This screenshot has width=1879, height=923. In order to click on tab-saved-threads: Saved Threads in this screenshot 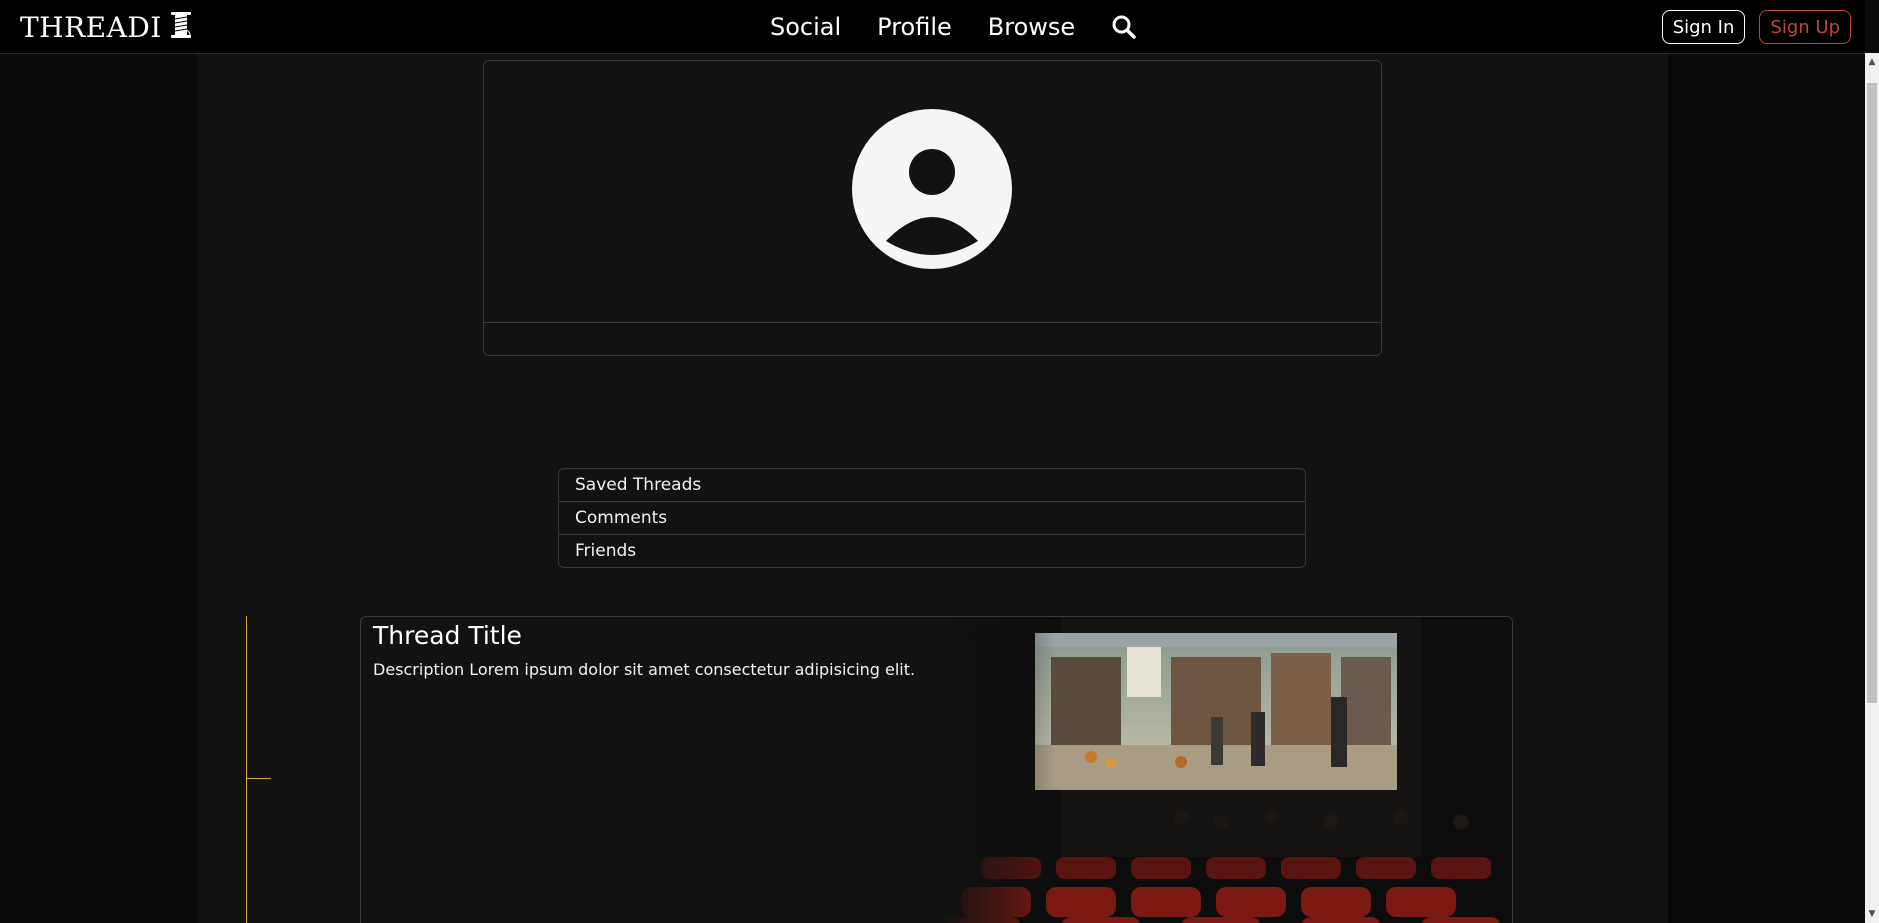, I will do `click(932, 485)`.